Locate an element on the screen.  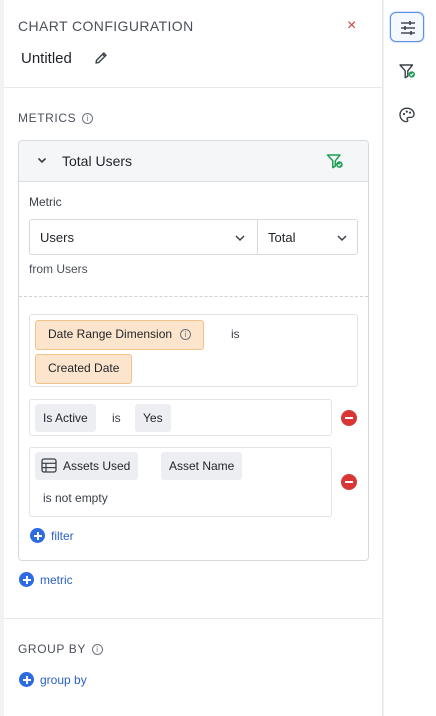
section-divider is located at coordinates (193, 618).